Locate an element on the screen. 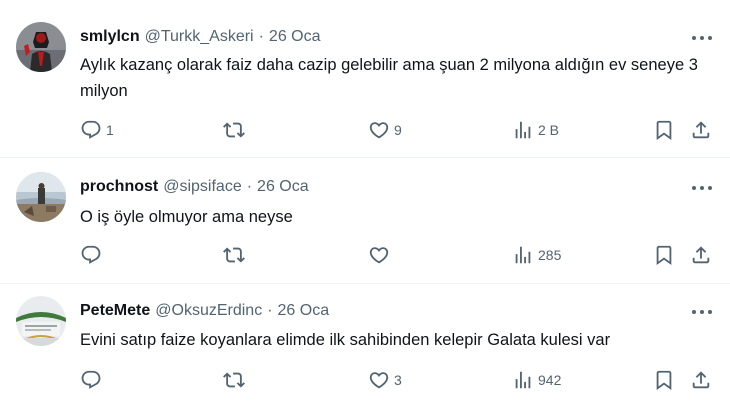 The image size is (730, 420). tweet-actions: 285 is located at coordinates (398, 255).